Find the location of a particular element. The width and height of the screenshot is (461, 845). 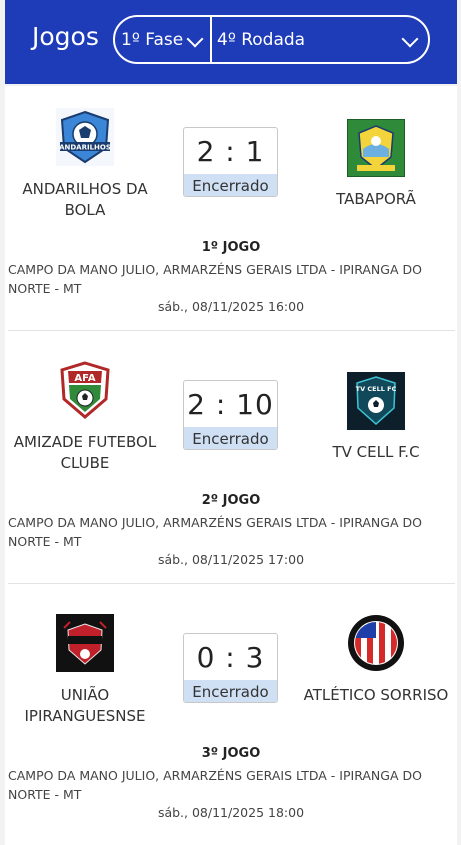

phase-select-label: 1º Fase is located at coordinates (152, 39).